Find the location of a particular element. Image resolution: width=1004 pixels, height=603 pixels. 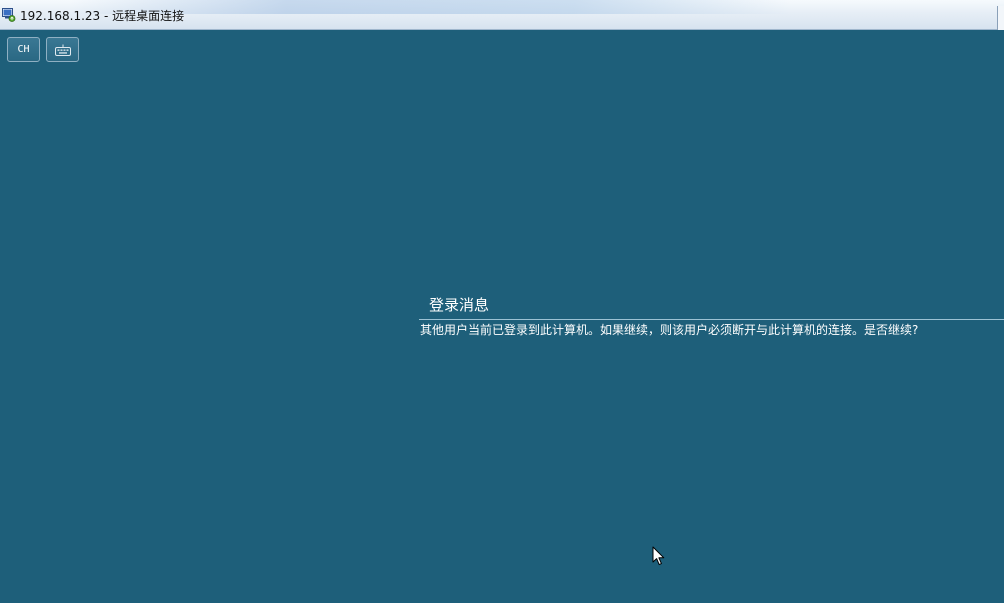

window-title: 192.168.1.23 - 远程桌面连接 is located at coordinates (102, 16).